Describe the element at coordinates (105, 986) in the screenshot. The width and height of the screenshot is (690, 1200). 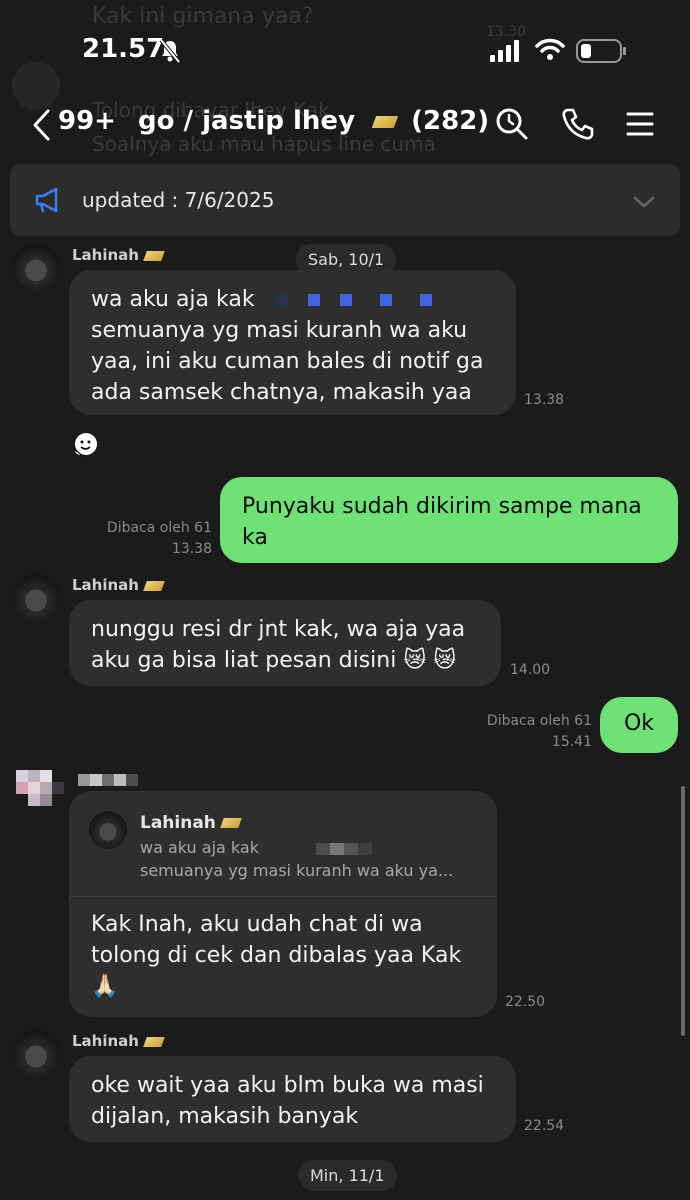
I see `message-line: 🙏🏻` at that location.